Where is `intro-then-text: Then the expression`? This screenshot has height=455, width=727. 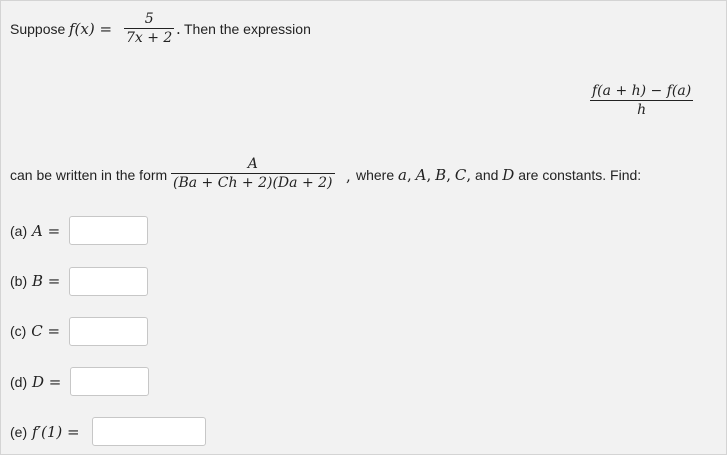
intro-then-text: Then the expression is located at coordinates (247, 29).